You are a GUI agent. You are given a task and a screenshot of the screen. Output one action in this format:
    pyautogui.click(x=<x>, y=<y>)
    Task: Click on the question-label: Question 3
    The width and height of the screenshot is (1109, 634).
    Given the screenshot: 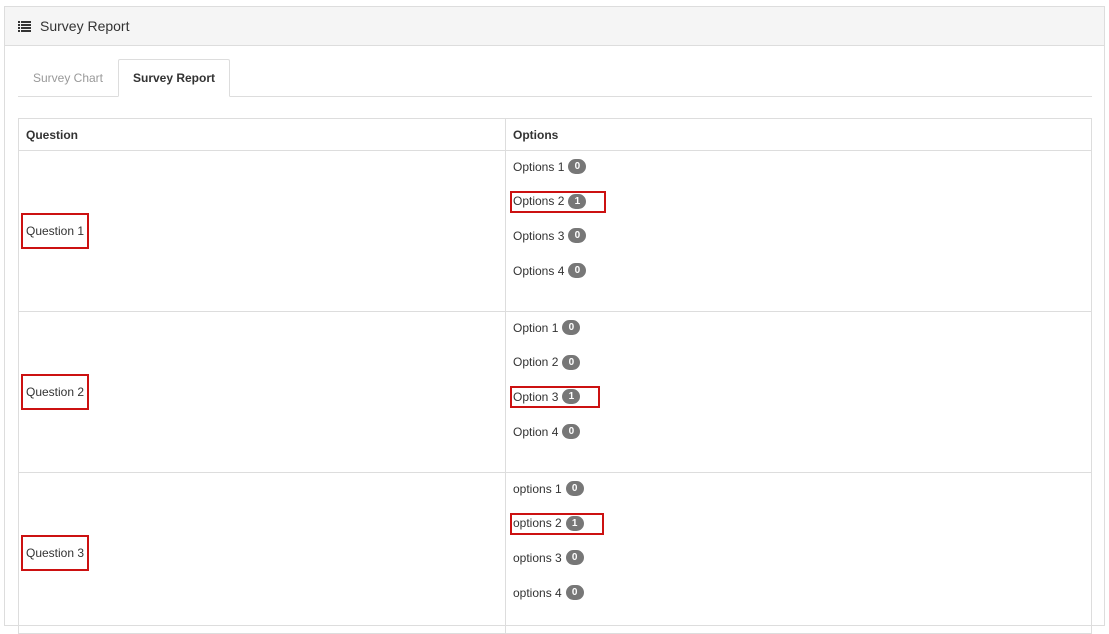 What is the action you would take?
    pyautogui.click(x=55, y=553)
    